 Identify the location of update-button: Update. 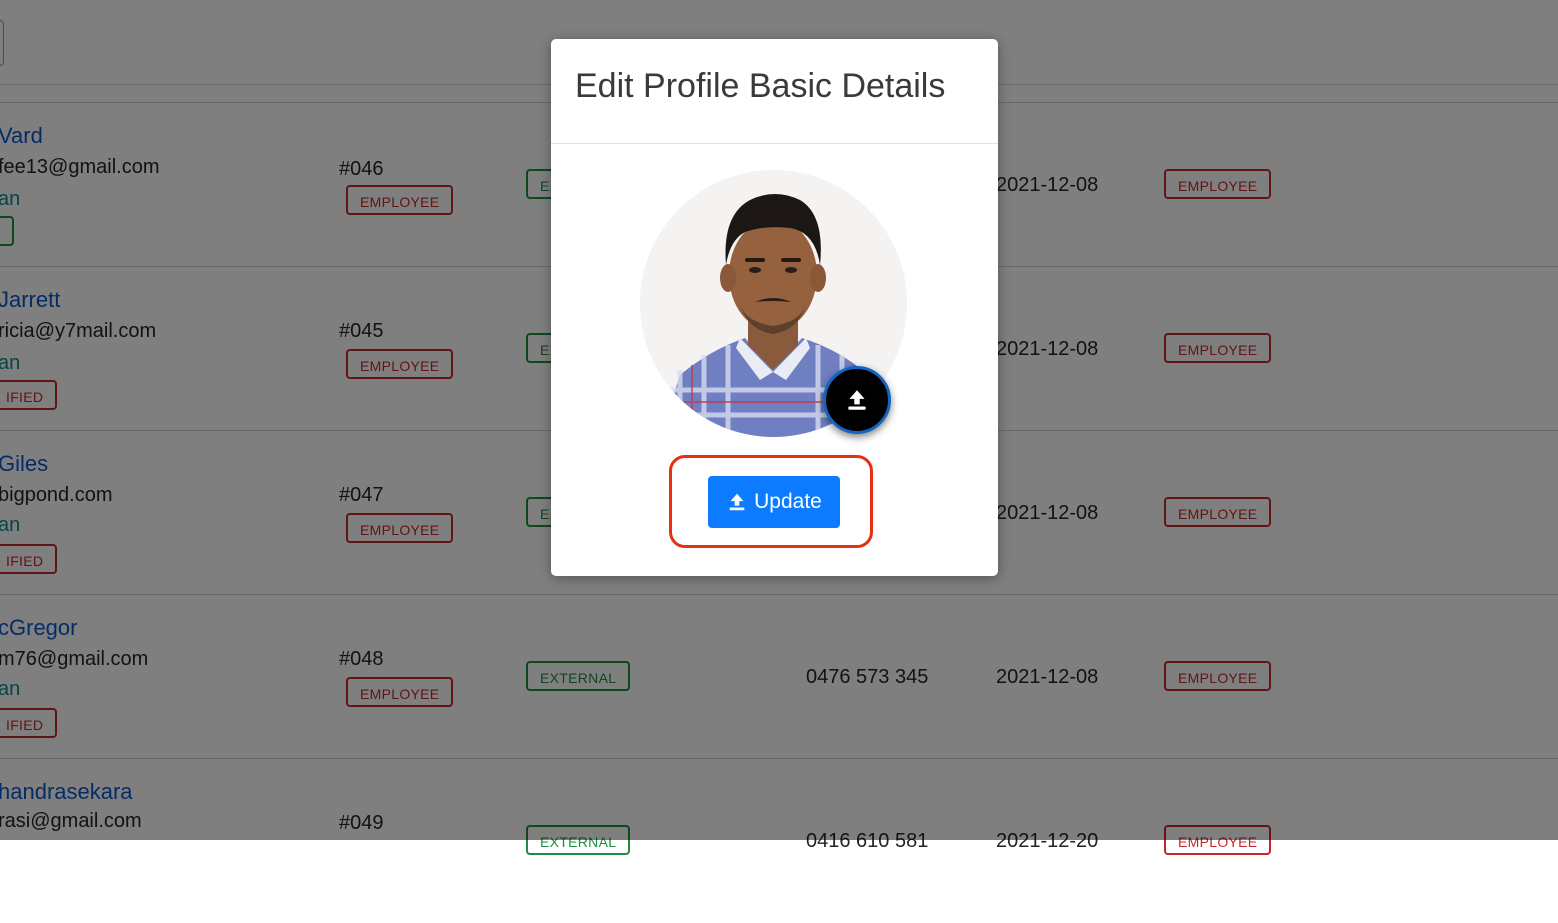
(774, 502).